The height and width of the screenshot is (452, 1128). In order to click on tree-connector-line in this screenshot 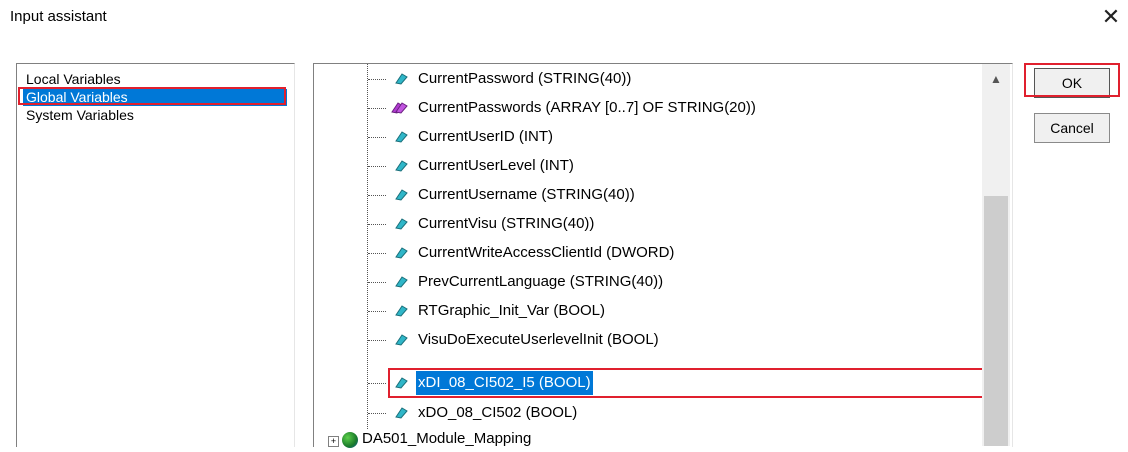, I will do `click(367, 246)`.